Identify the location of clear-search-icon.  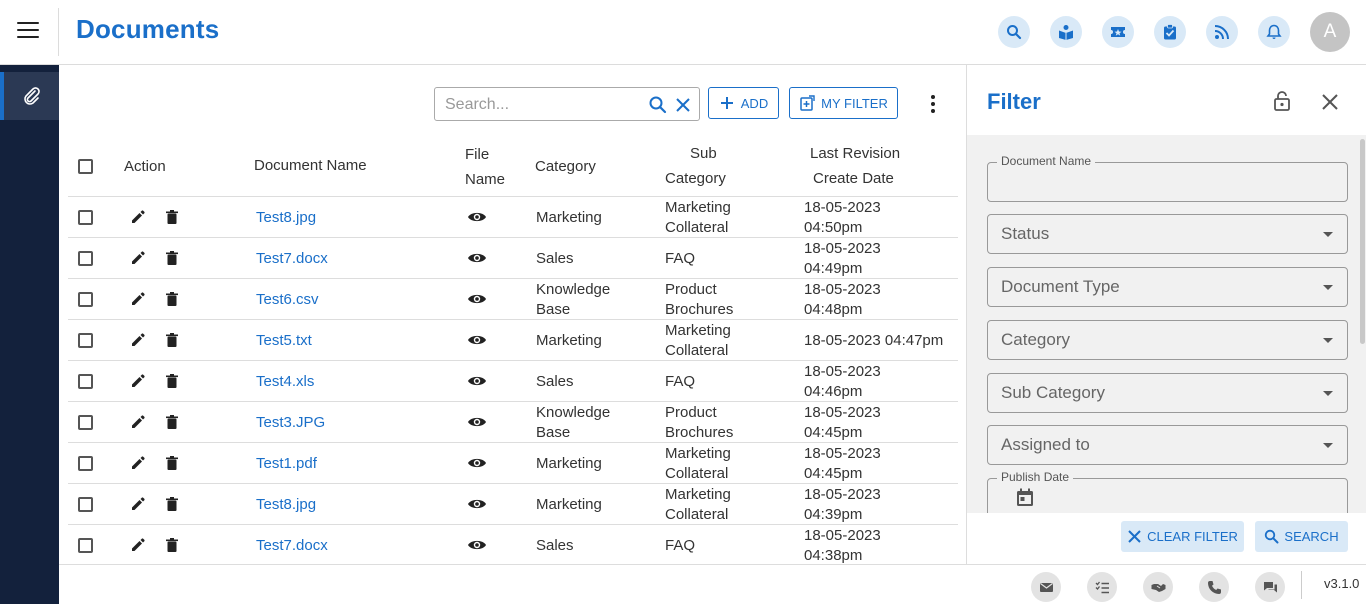
(683, 105).